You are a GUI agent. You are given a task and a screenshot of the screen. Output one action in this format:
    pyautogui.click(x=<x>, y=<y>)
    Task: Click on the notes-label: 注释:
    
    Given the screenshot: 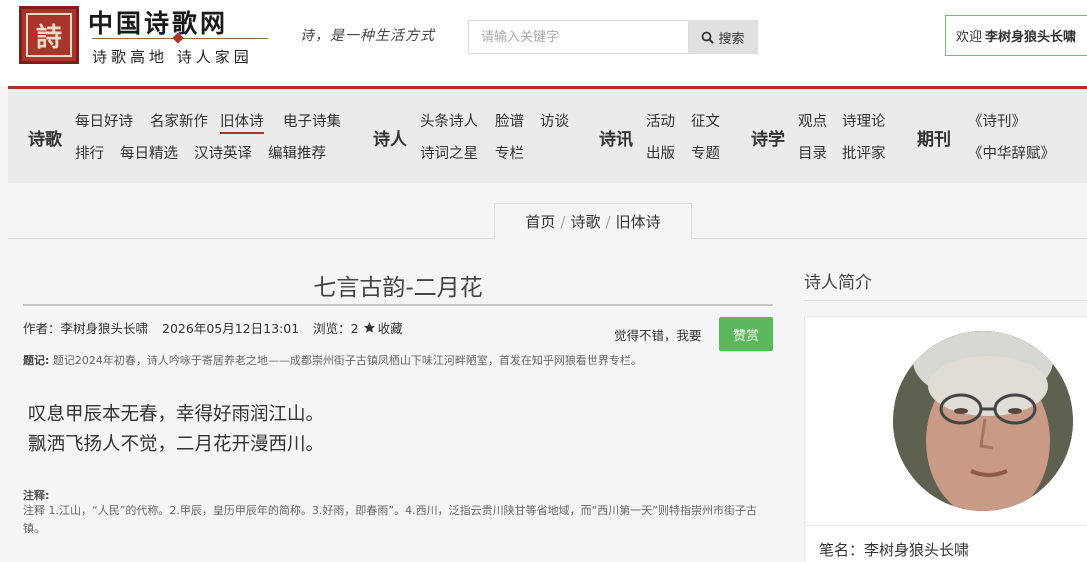 What is the action you would take?
    pyautogui.click(x=36, y=495)
    